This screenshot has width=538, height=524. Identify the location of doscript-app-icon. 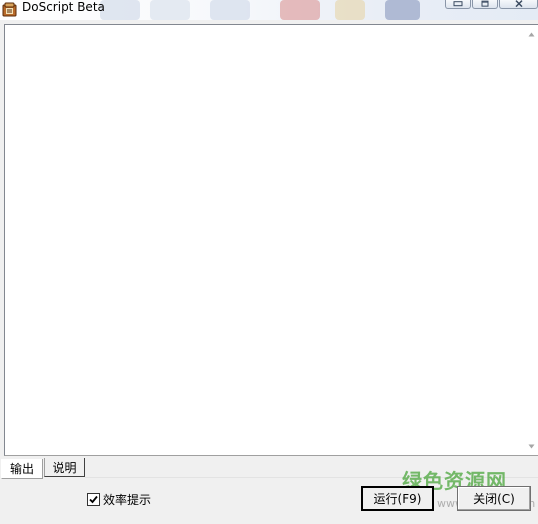
(9, 9).